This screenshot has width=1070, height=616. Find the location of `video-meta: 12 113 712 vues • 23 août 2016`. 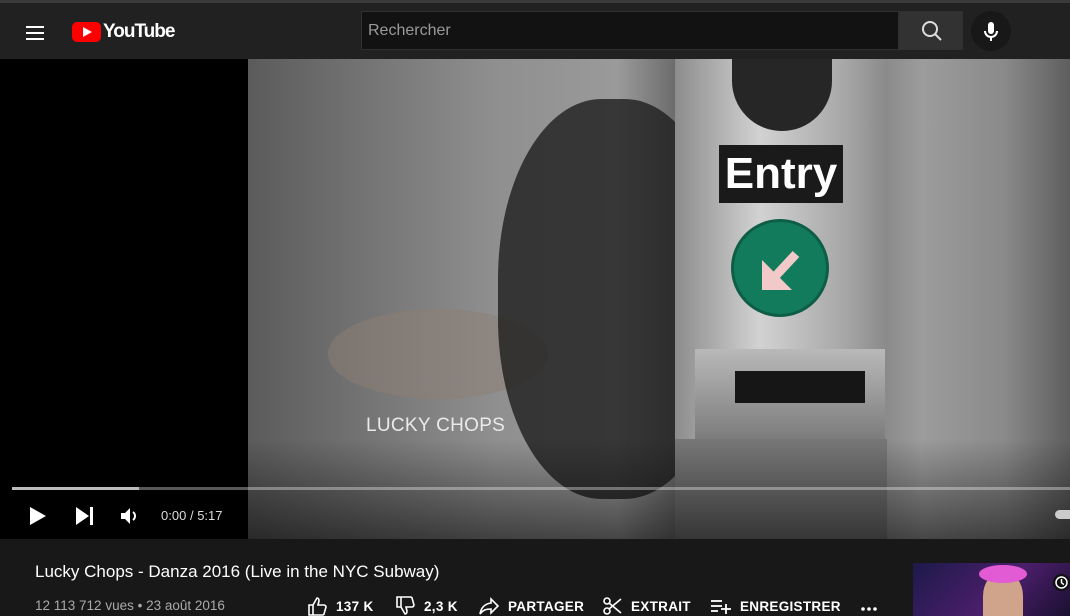

video-meta: 12 113 712 vues • 23 août 2016 is located at coordinates (130, 605).